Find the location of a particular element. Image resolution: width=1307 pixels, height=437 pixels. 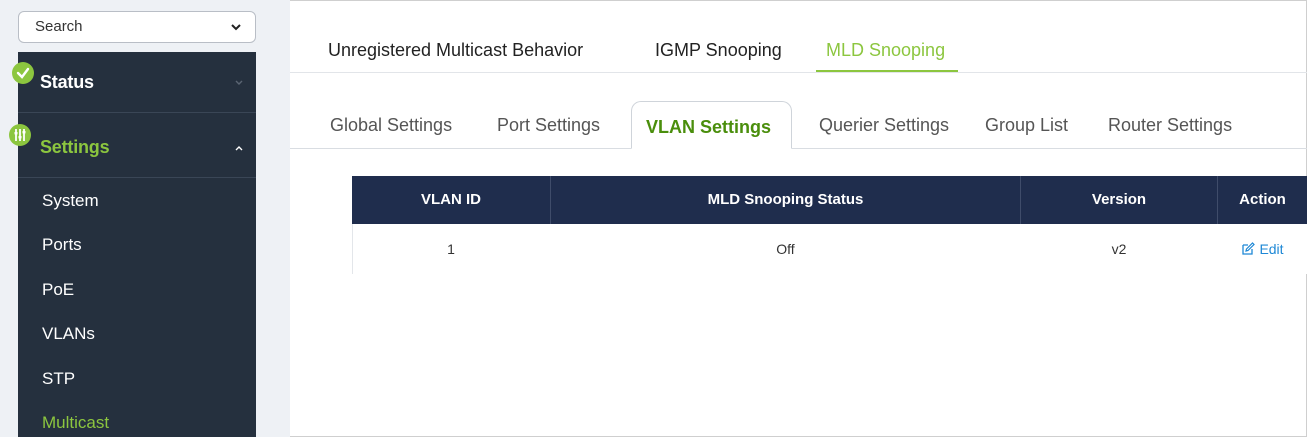

tab-router-settings: Router Settings is located at coordinates (1170, 125).